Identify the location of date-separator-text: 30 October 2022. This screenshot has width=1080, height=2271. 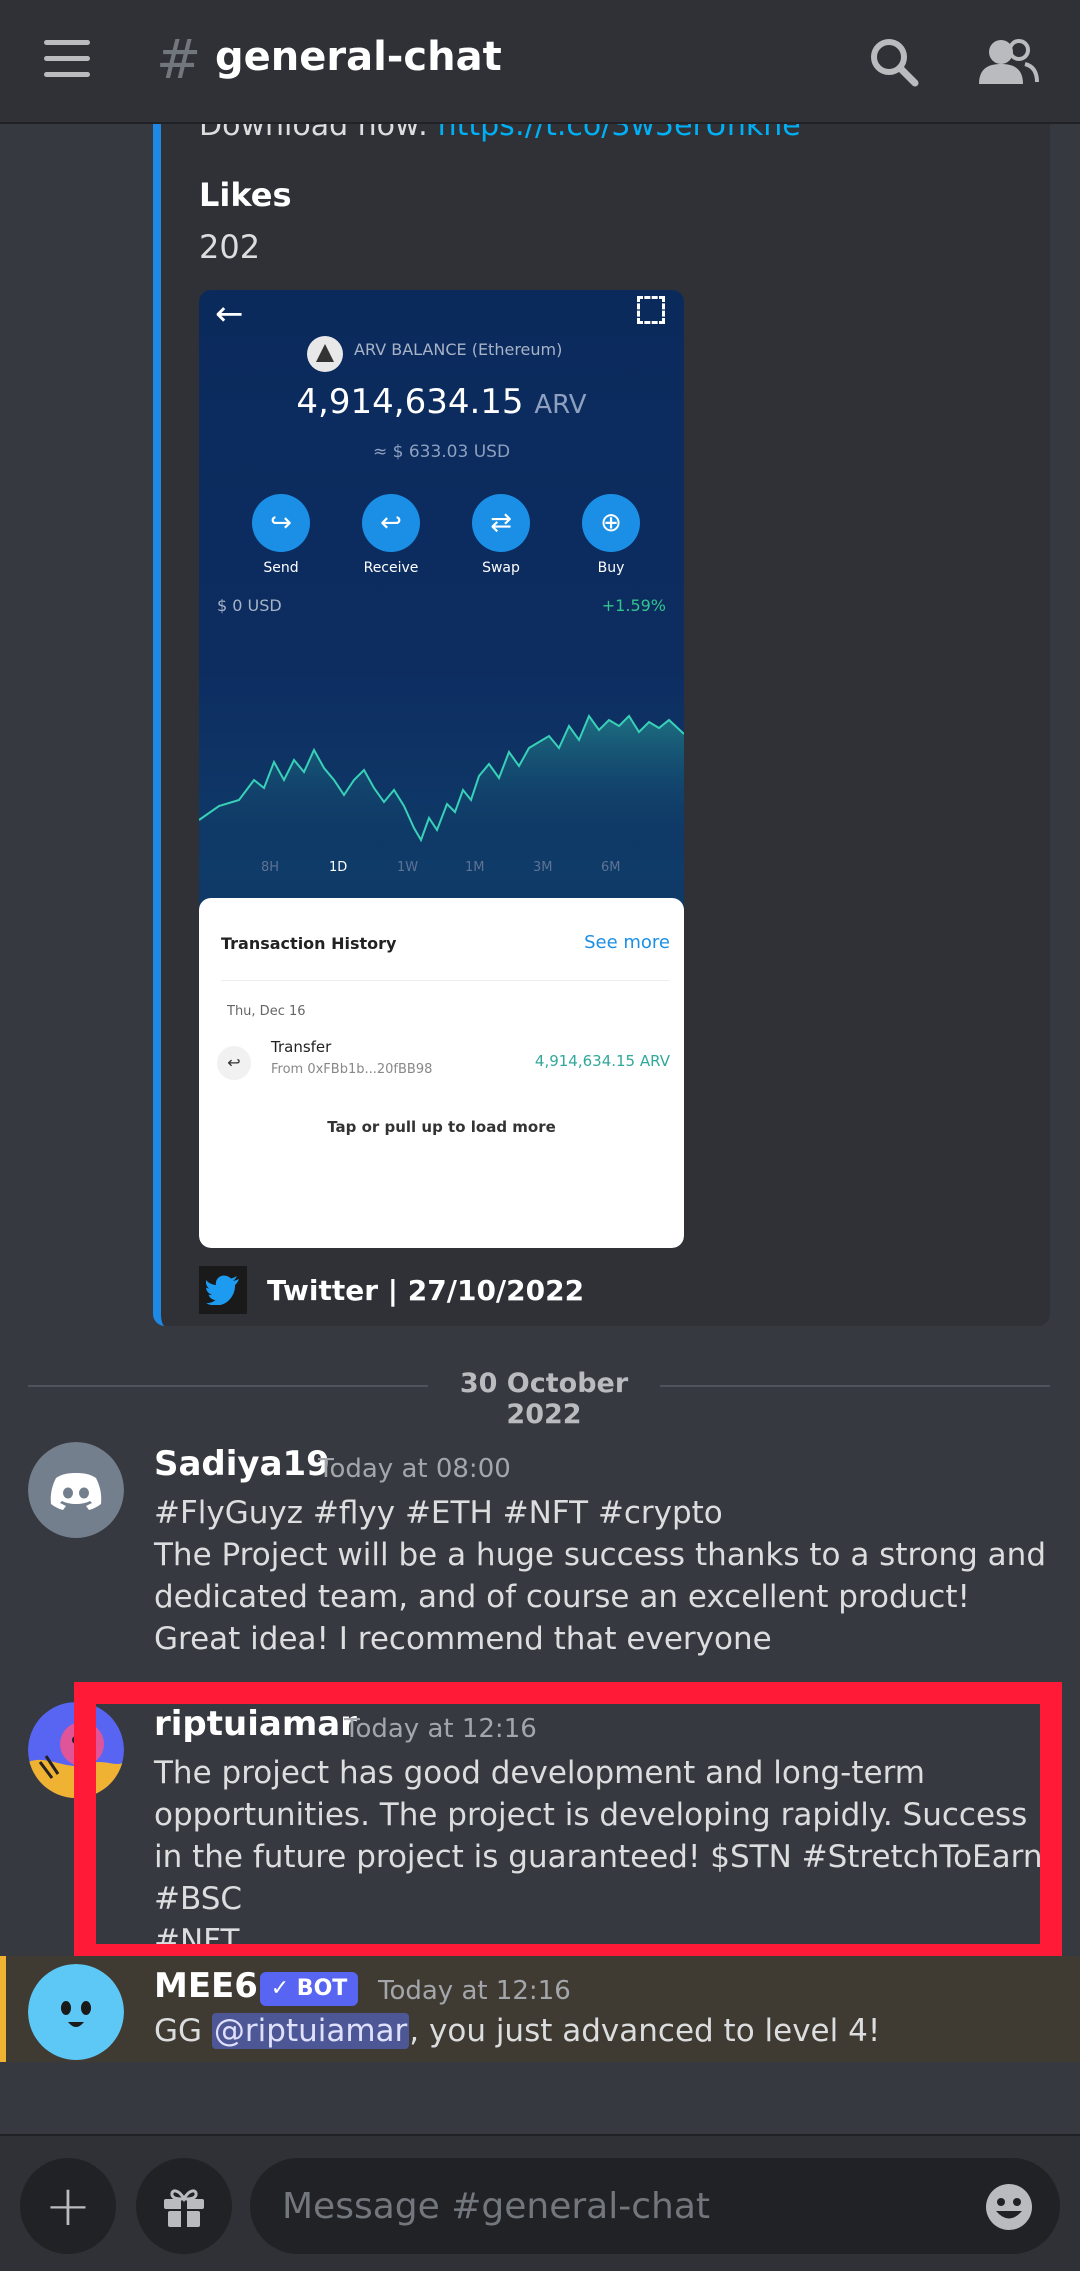
(544, 1399).